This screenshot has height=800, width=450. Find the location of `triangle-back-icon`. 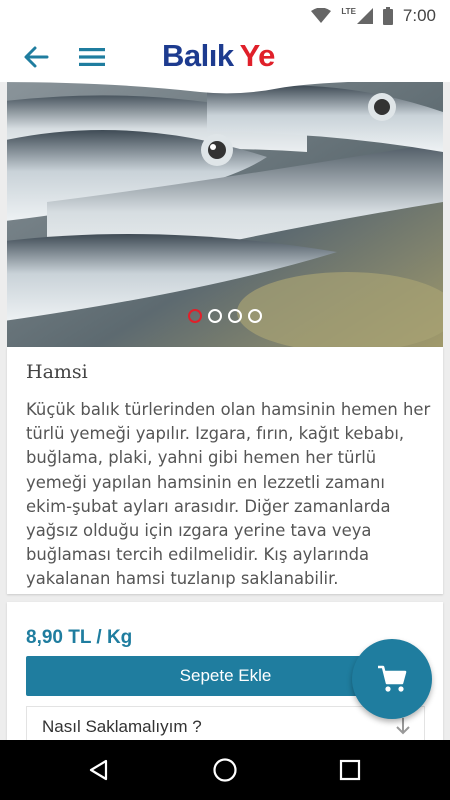

triangle-back-icon is located at coordinates (98, 770).